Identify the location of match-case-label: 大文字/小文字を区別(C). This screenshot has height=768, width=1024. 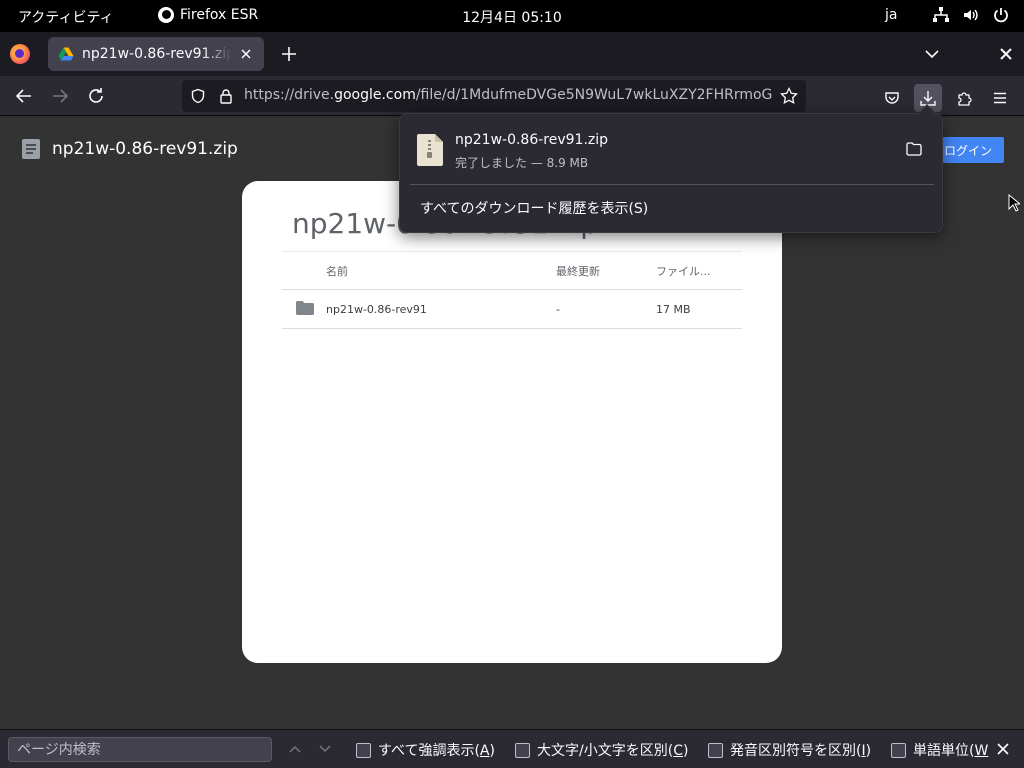
(612, 750).